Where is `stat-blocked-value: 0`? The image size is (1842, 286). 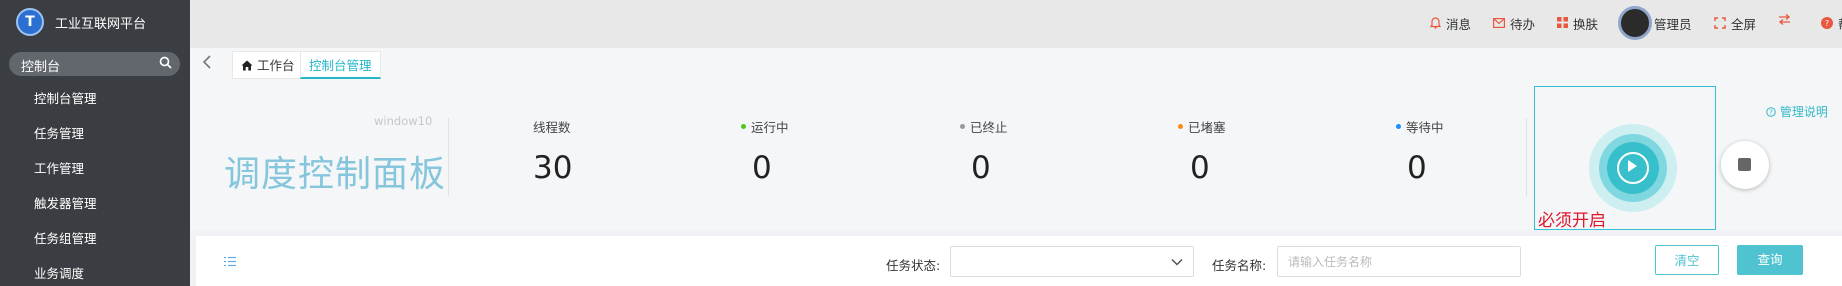 stat-blocked-value: 0 is located at coordinates (1200, 168).